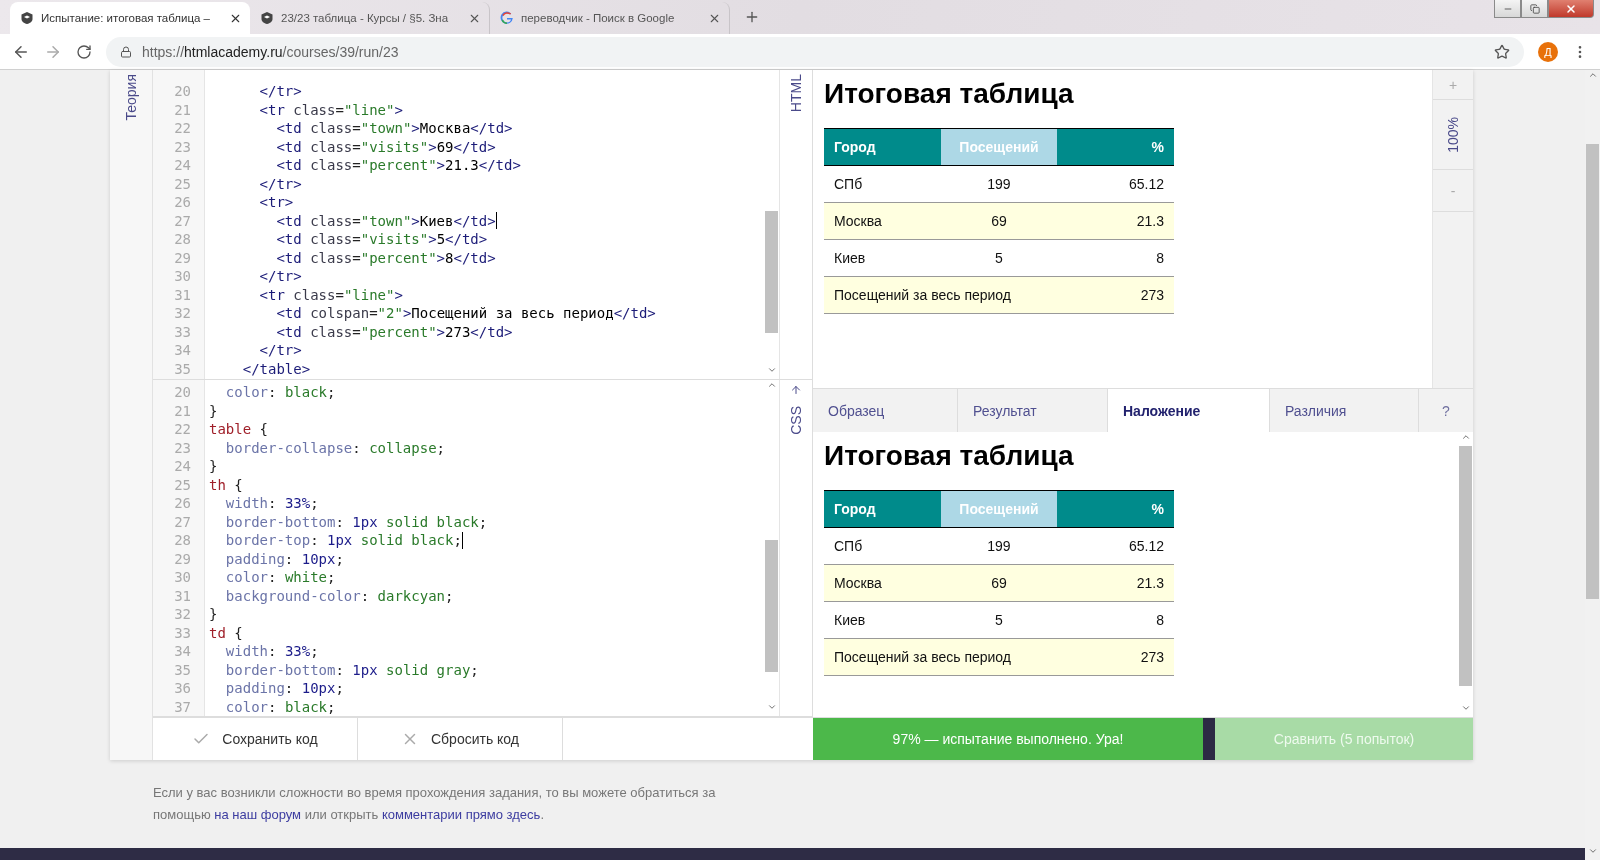 The height and width of the screenshot is (860, 1600). Describe the element at coordinates (1571, 9) in the screenshot. I see `close-button` at that location.